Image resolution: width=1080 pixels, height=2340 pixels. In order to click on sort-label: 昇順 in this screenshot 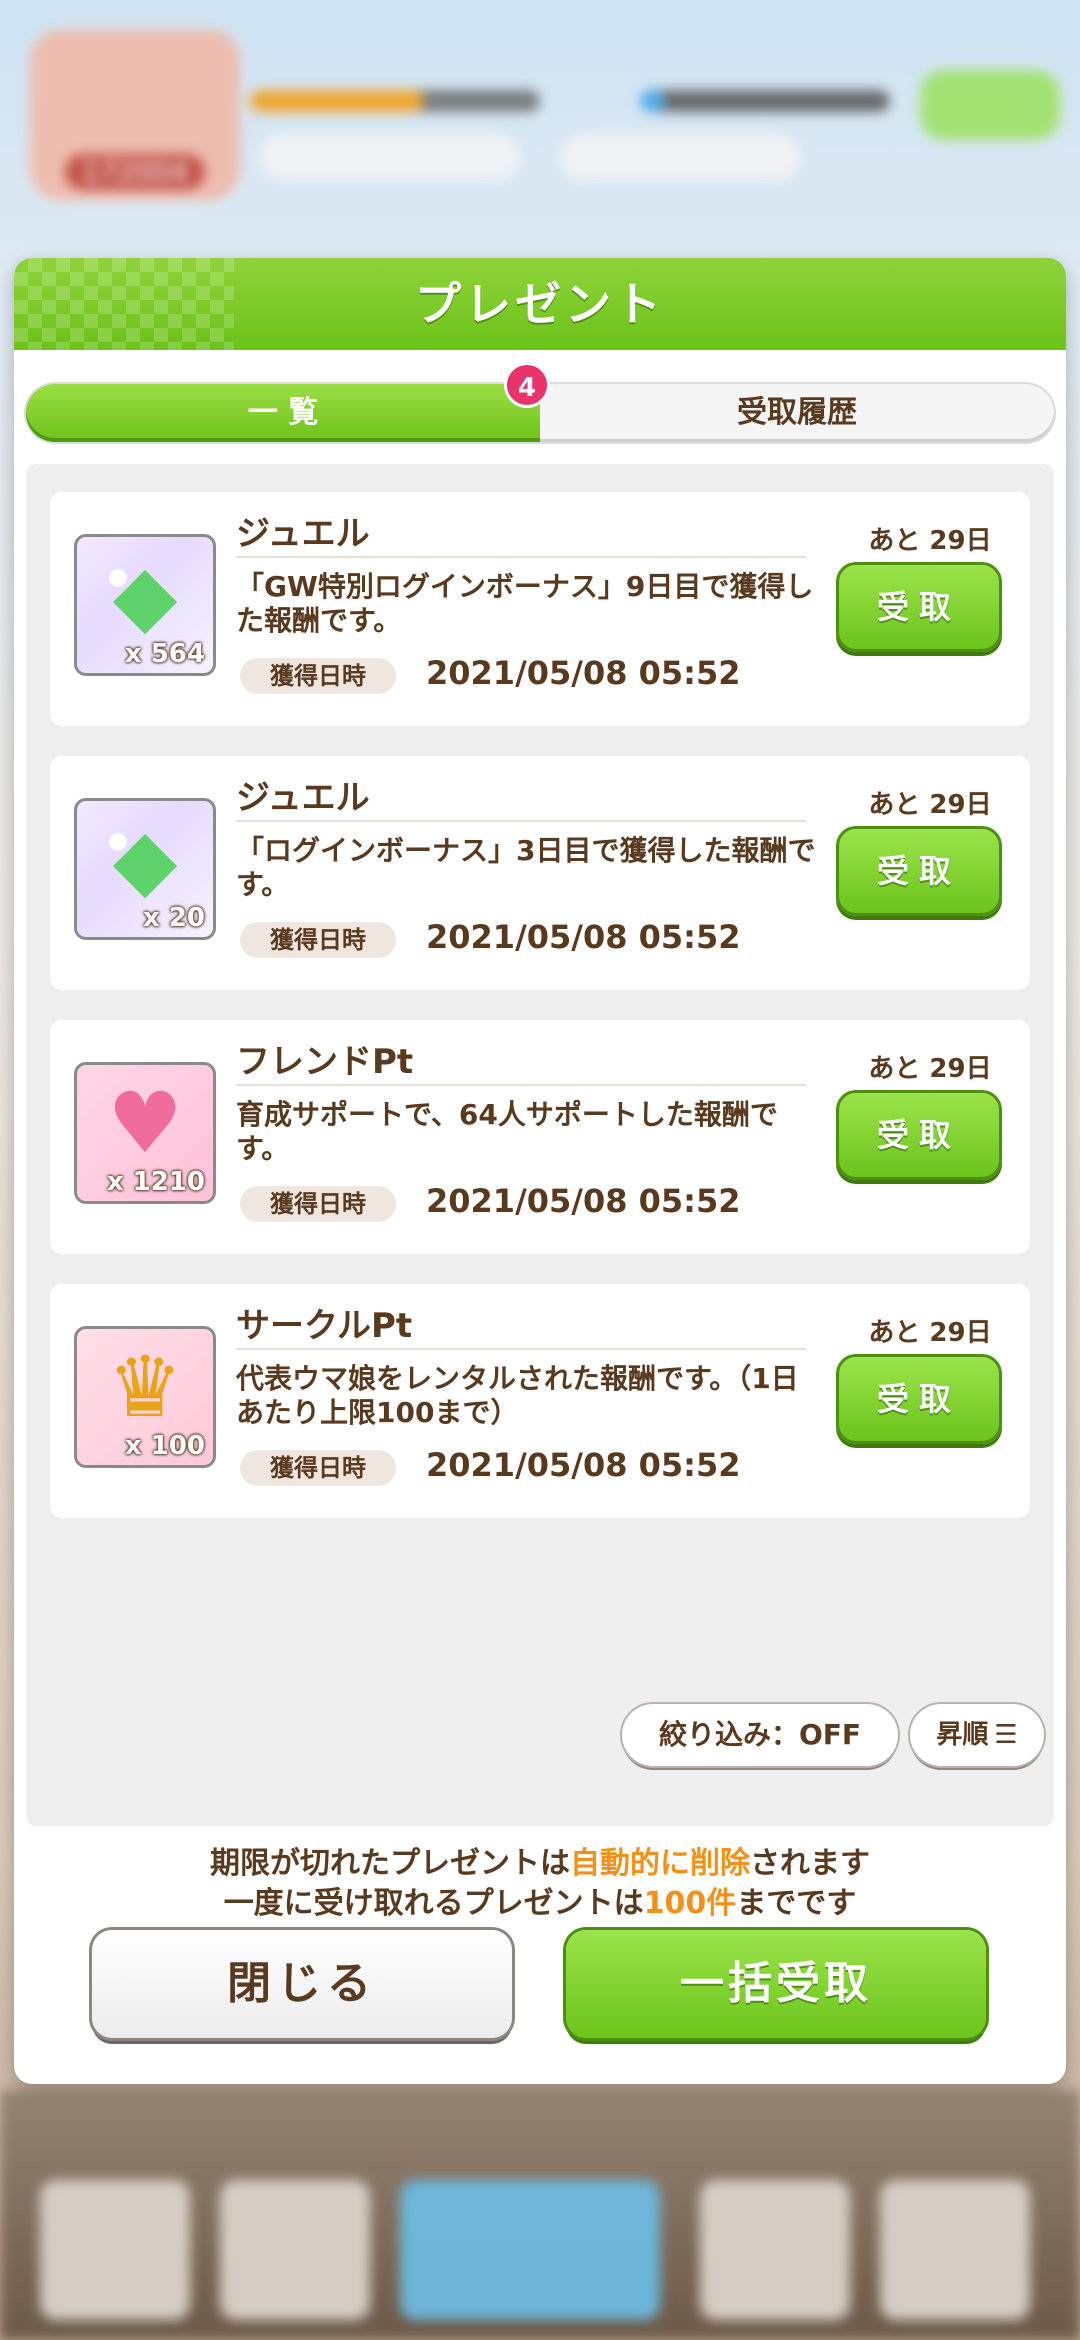, I will do `click(962, 1735)`.